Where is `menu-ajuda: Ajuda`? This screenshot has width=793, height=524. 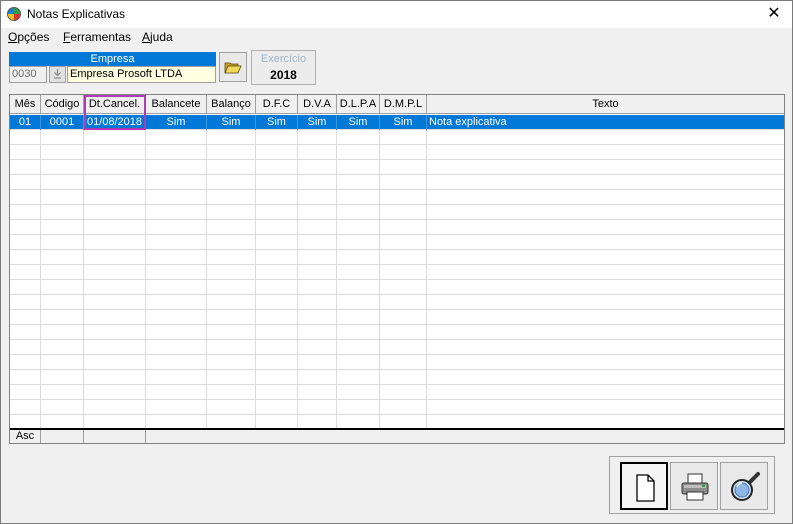 menu-ajuda: Ajuda is located at coordinates (157, 37).